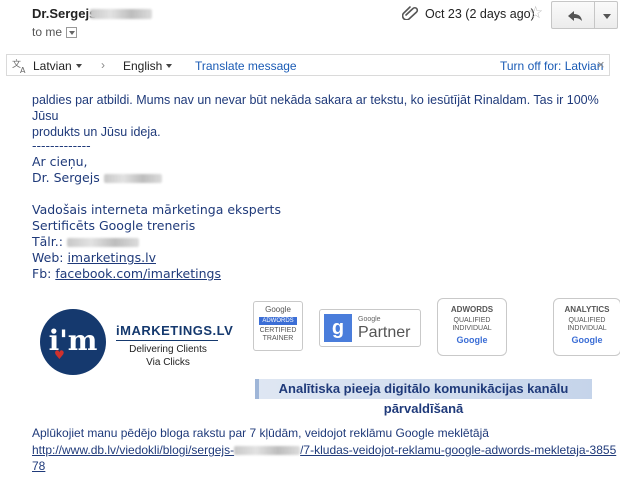 The height and width of the screenshot is (483, 620). What do you see at coordinates (72, 32) in the screenshot?
I see `recipient-details-dropdown-icon` at bounding box center [72, 32].